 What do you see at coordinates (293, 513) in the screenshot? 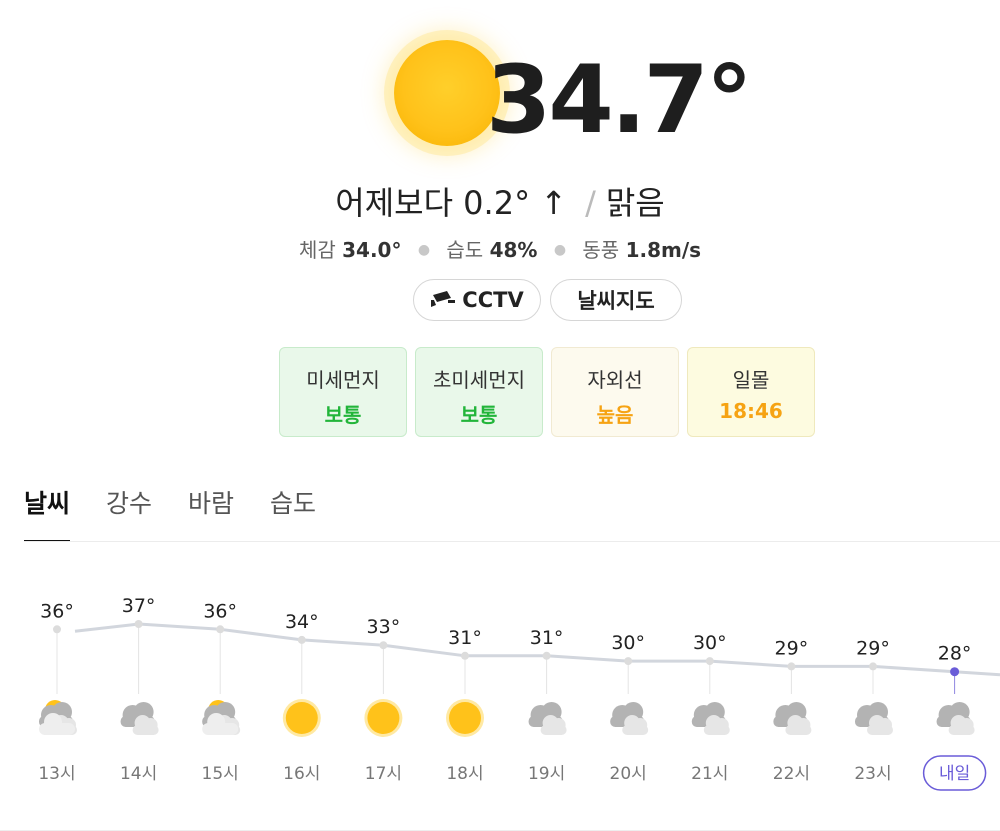
I see `tab-humidity: 습도` at bounding box center [293, 513].